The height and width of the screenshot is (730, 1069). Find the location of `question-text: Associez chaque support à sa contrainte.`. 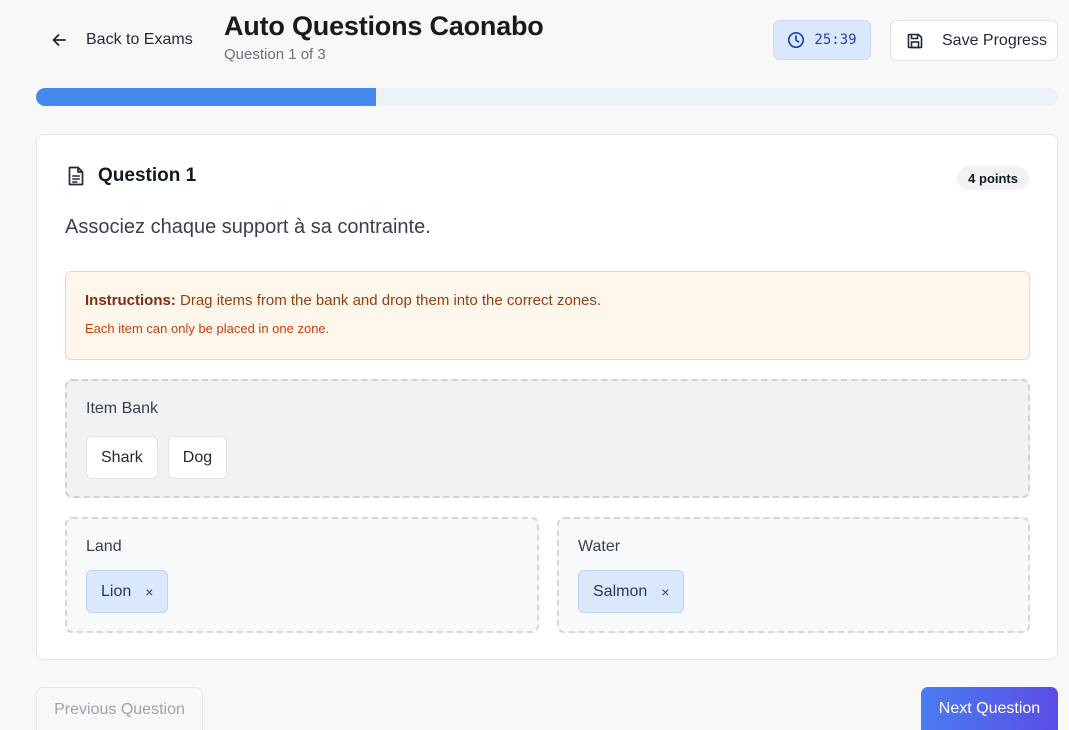

question-text: Associez chaque support à sa contrainte. is located at coordinates (248, 227).